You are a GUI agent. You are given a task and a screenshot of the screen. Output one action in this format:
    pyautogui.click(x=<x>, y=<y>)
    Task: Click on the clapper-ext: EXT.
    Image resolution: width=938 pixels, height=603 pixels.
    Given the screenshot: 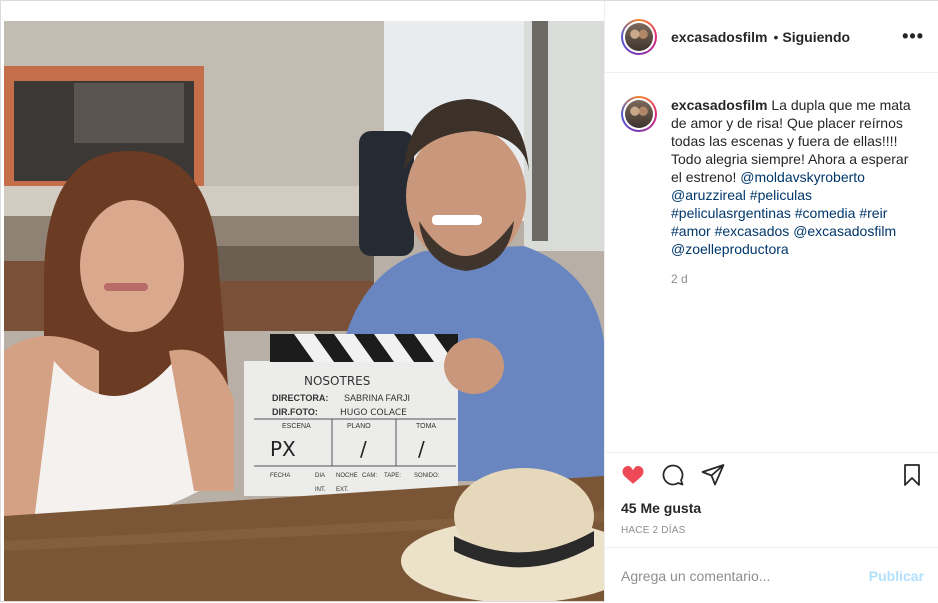 What is the action you would take?
    pyautogui.click(x=342, y=490)
    